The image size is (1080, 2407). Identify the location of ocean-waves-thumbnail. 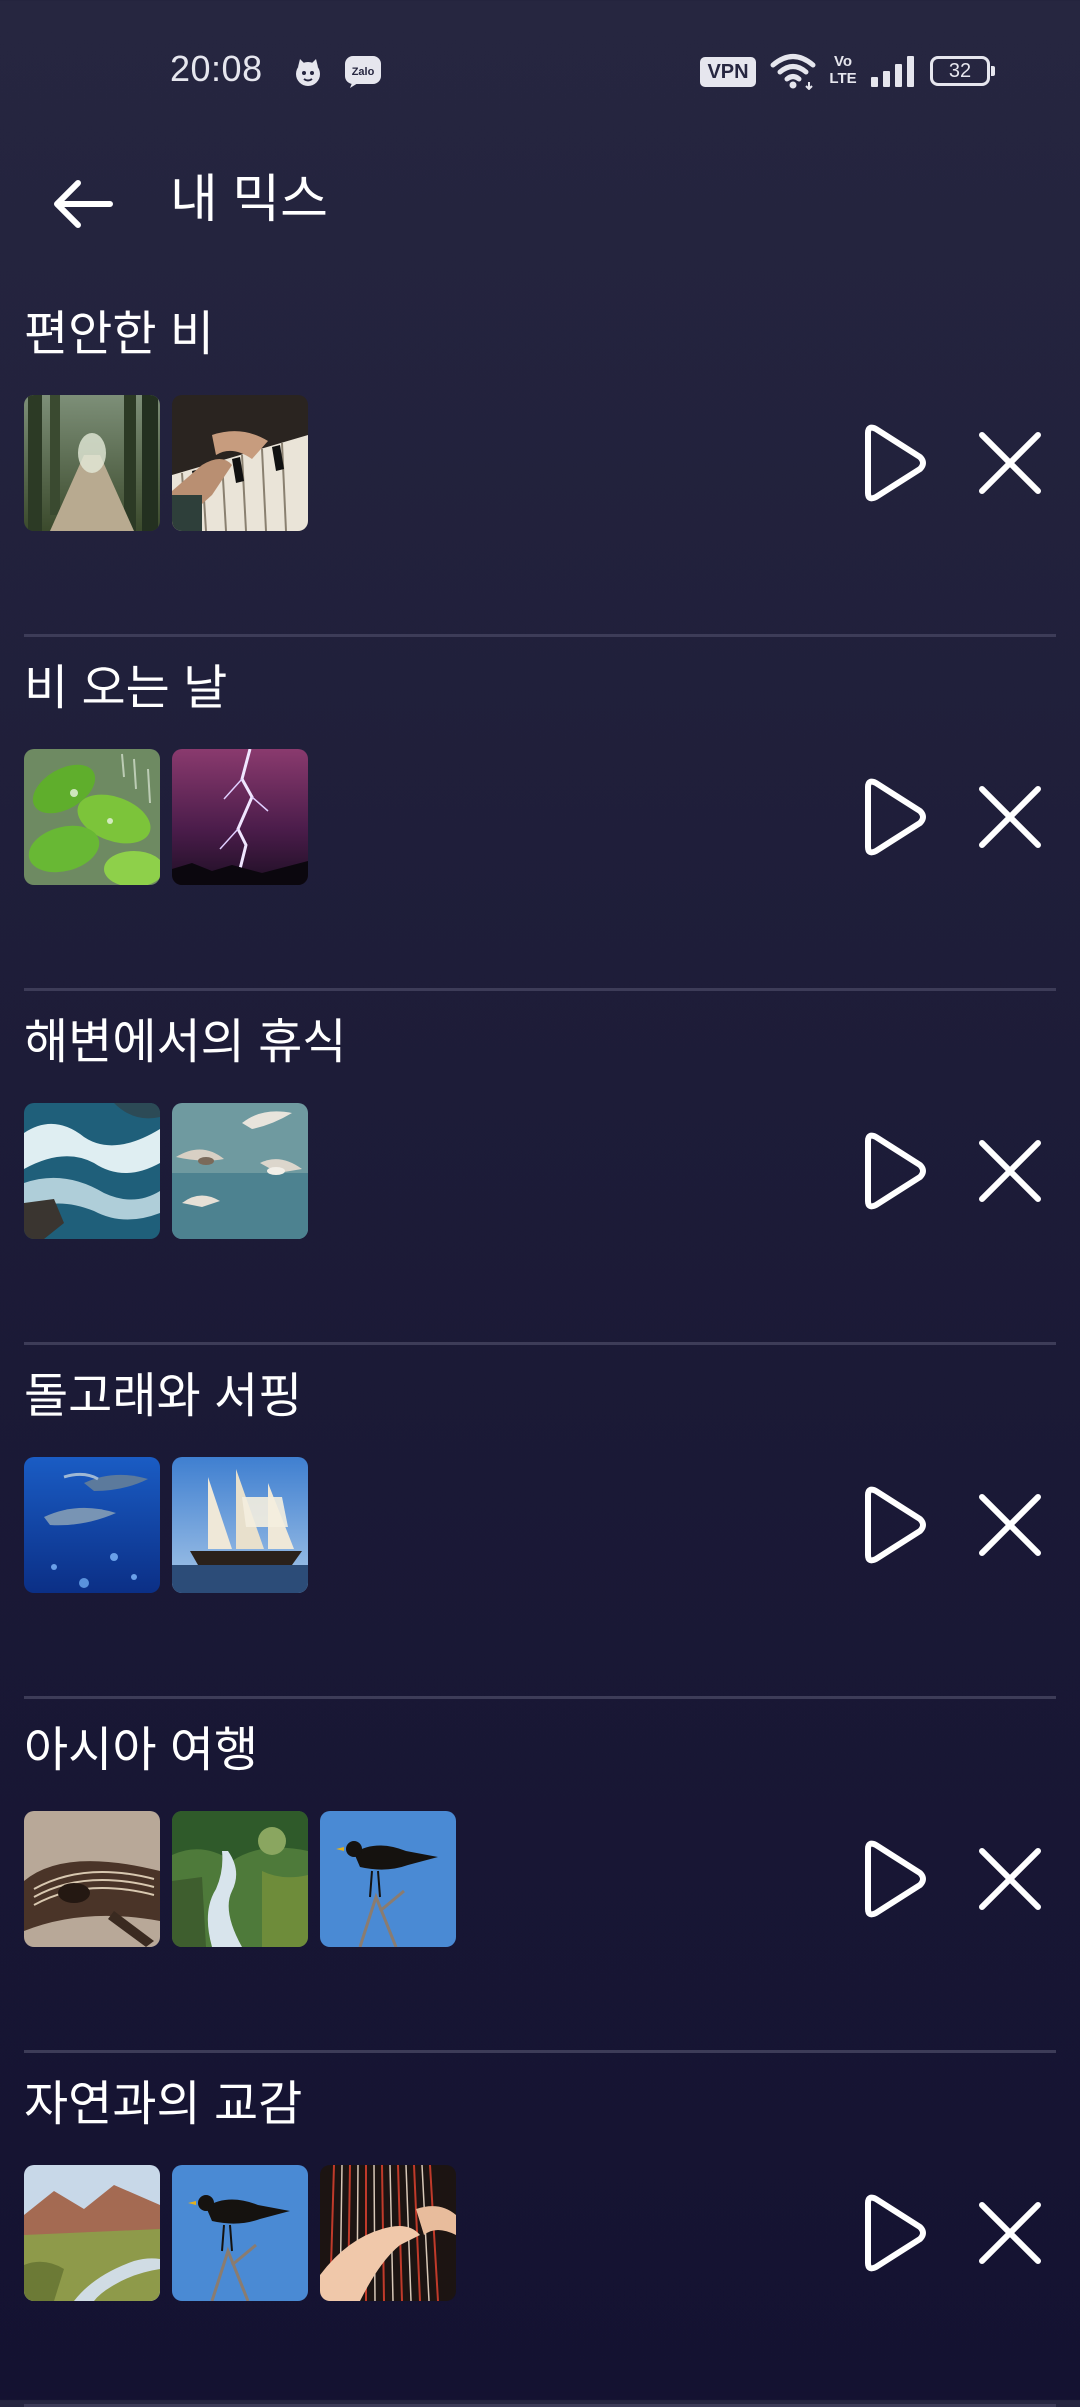
(92, 1171).